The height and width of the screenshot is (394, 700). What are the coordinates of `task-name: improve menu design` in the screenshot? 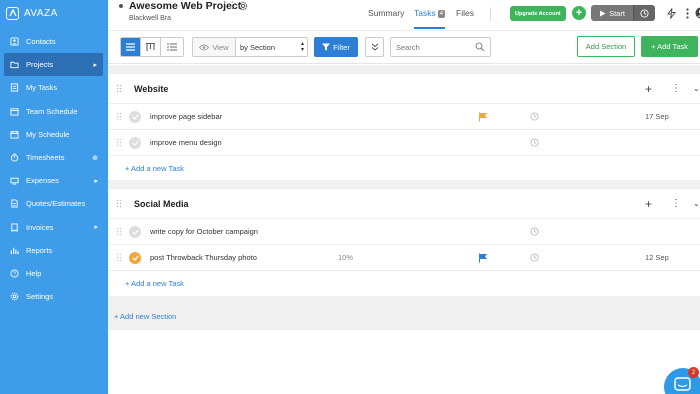 It's located at (186, 142).